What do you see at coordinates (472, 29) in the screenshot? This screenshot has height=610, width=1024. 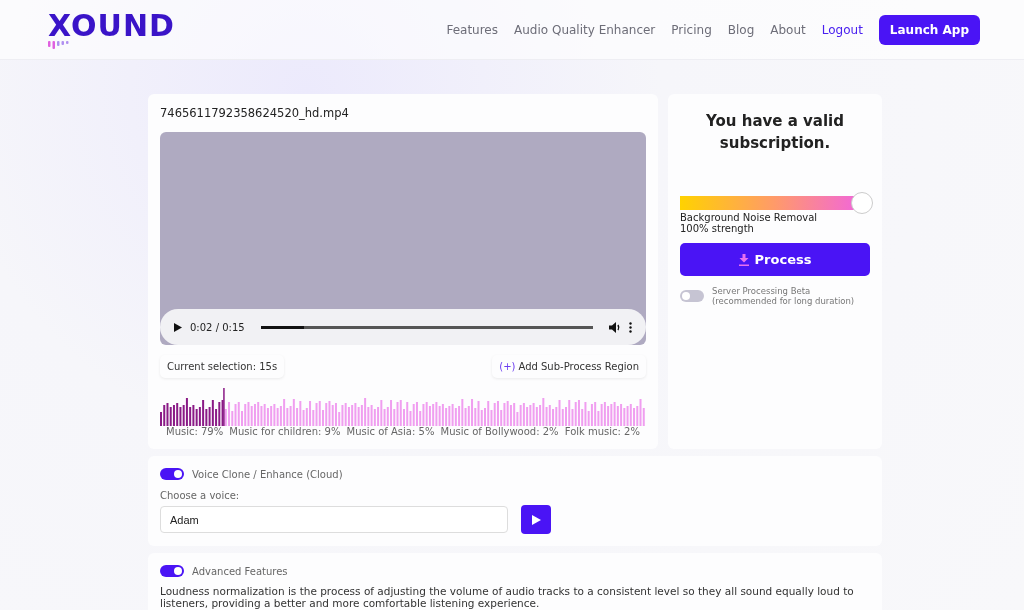 I see `nav-link: Features` at bounding box center [472, 29].